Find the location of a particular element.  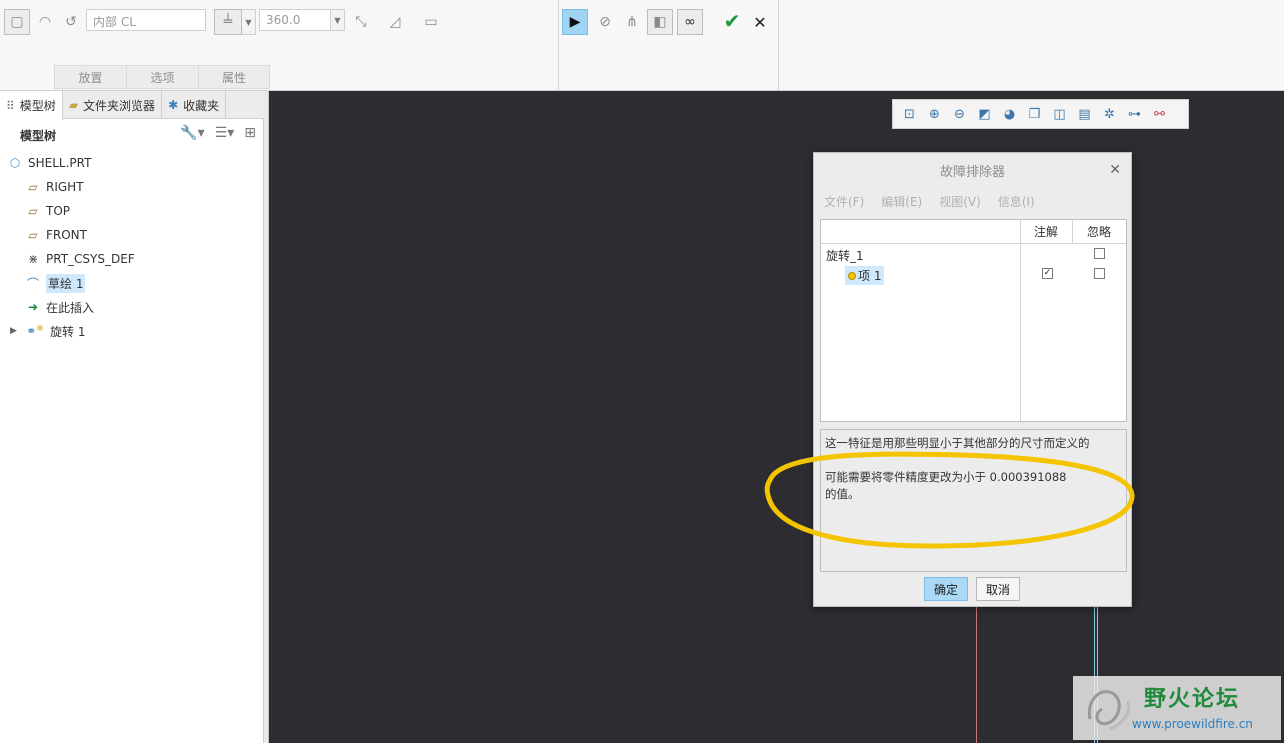

tree-item-label: PRT_CSYS_DEF is located at coordinates (90, 259).